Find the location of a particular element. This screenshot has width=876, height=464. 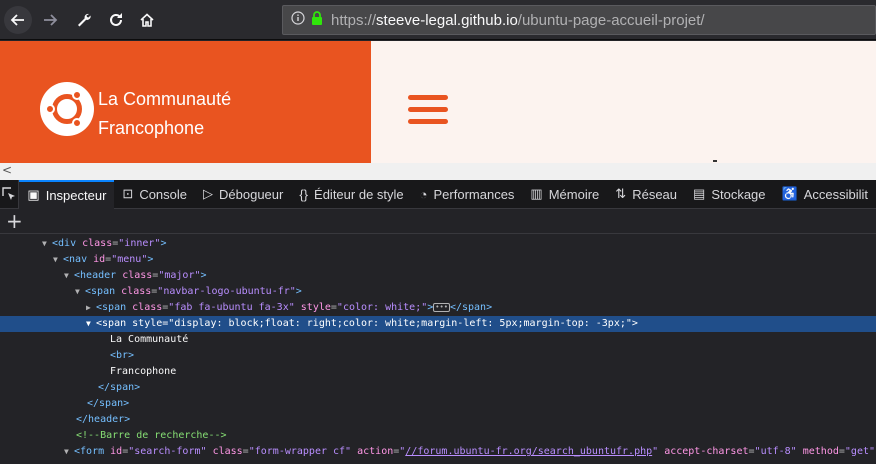

scroll-left-icon: < is located at coordinates (7, 170).